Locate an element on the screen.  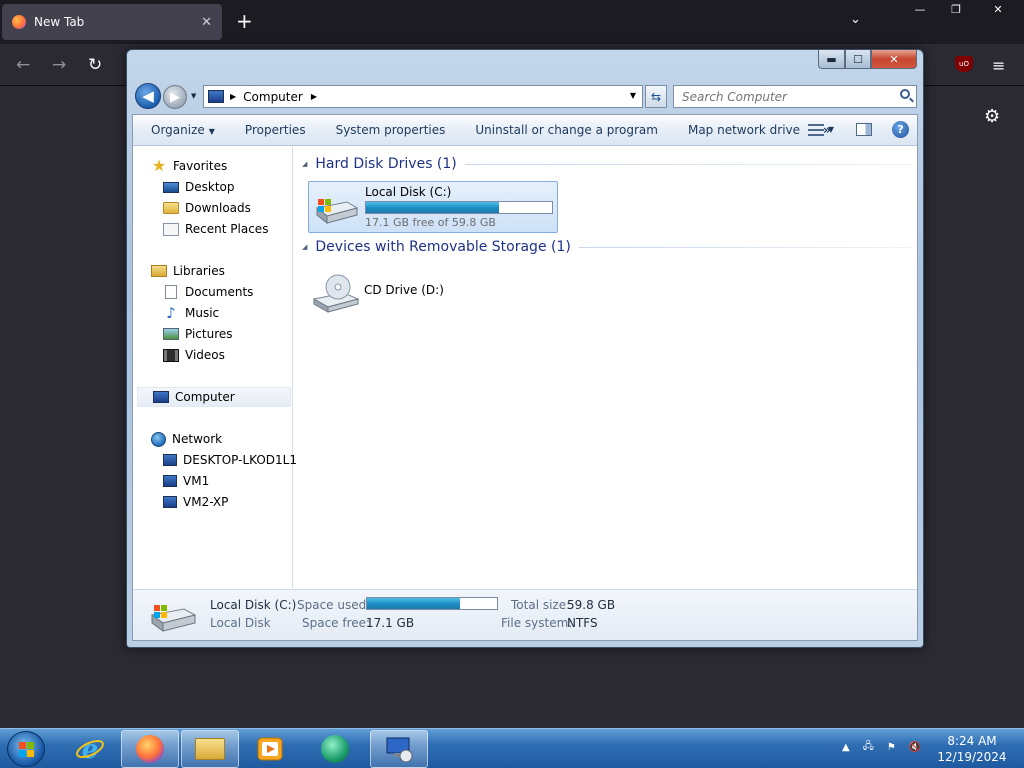
drive-tile-cd-drive-d: CD Drive (D:) is located at coordinates (408, 290).